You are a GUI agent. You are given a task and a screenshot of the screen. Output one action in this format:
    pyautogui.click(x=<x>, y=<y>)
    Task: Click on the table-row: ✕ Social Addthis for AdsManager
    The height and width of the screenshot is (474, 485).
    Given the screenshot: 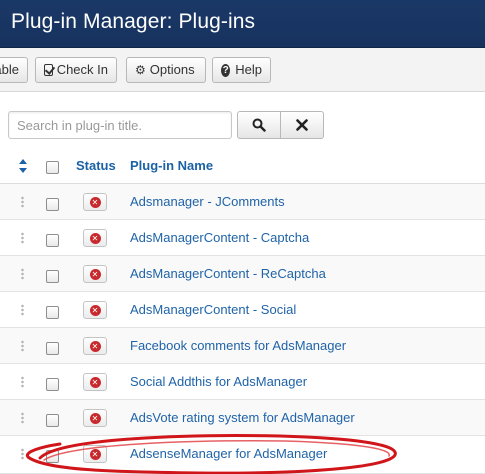 What is the action you would take?
    pyautogui.click(x=242, y=382)
    